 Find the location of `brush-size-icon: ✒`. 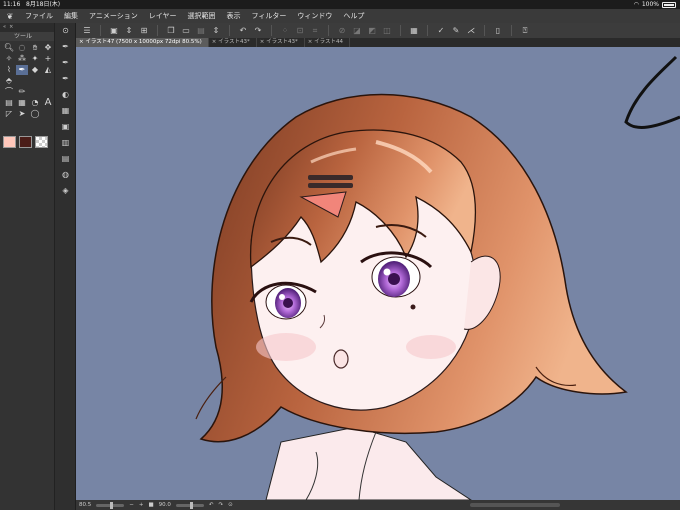

brush-size-icon: ✒ is located at coordinates (65, 79).